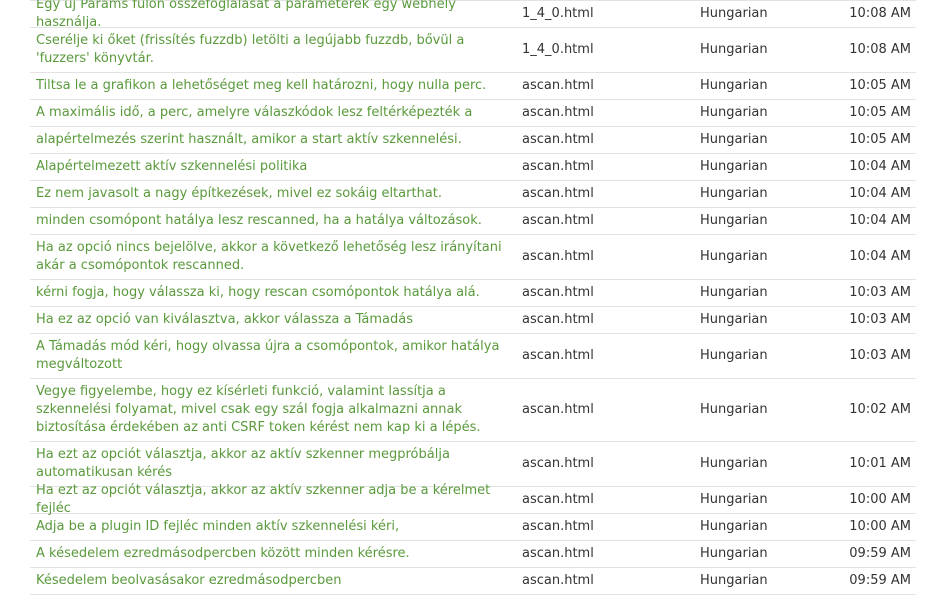 The image size is (947, 596). Describe the element at coordinates (880, 409) in the screenshot. I see `timestamp: 10:02 AM` at that location.